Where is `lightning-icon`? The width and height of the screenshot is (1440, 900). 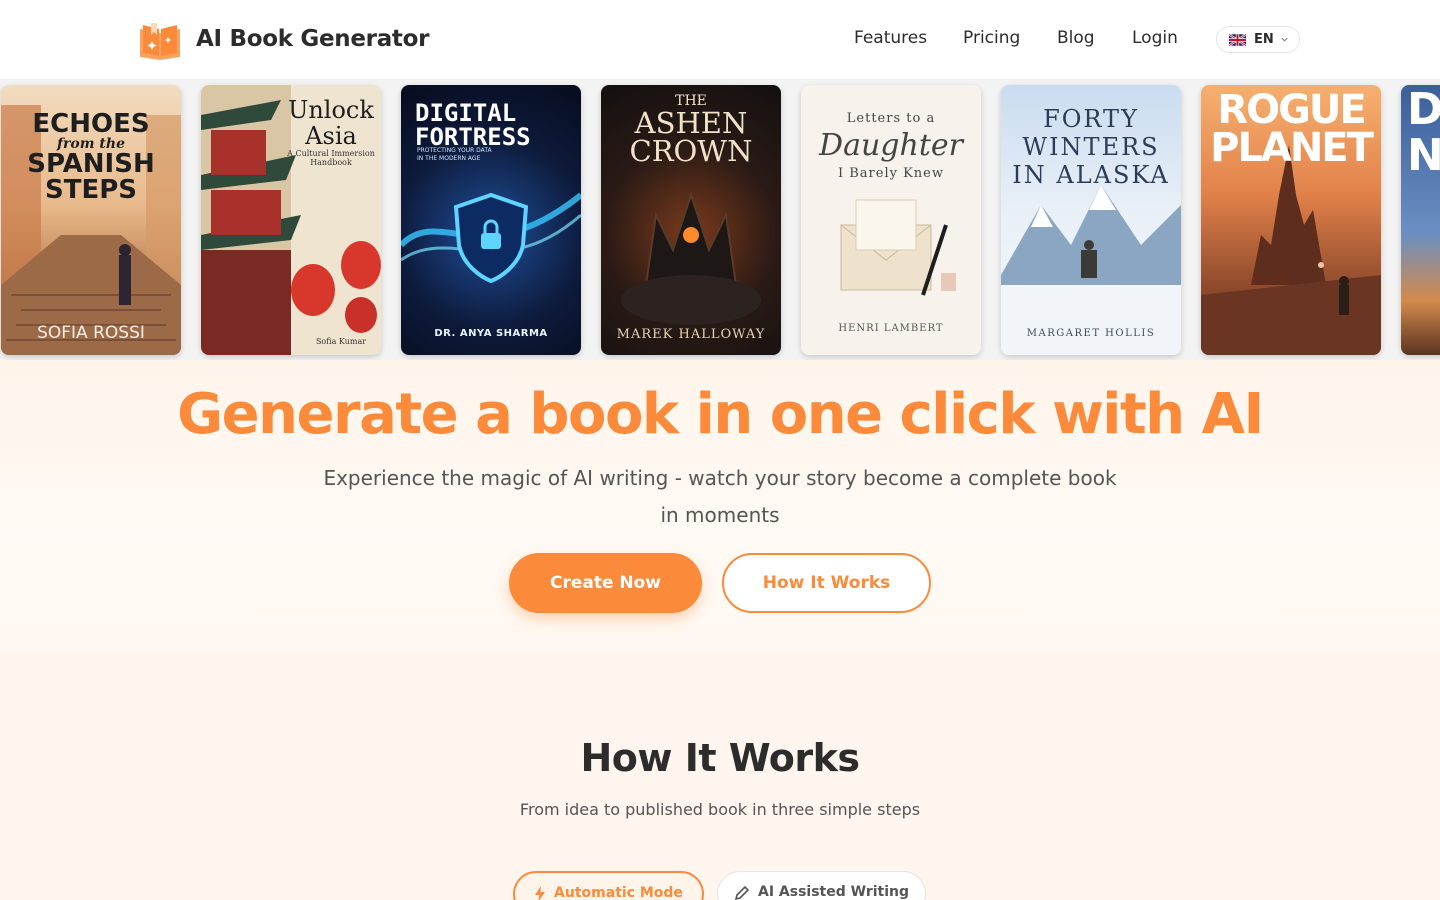 lightning-icon is located at coordinates (540, 893).